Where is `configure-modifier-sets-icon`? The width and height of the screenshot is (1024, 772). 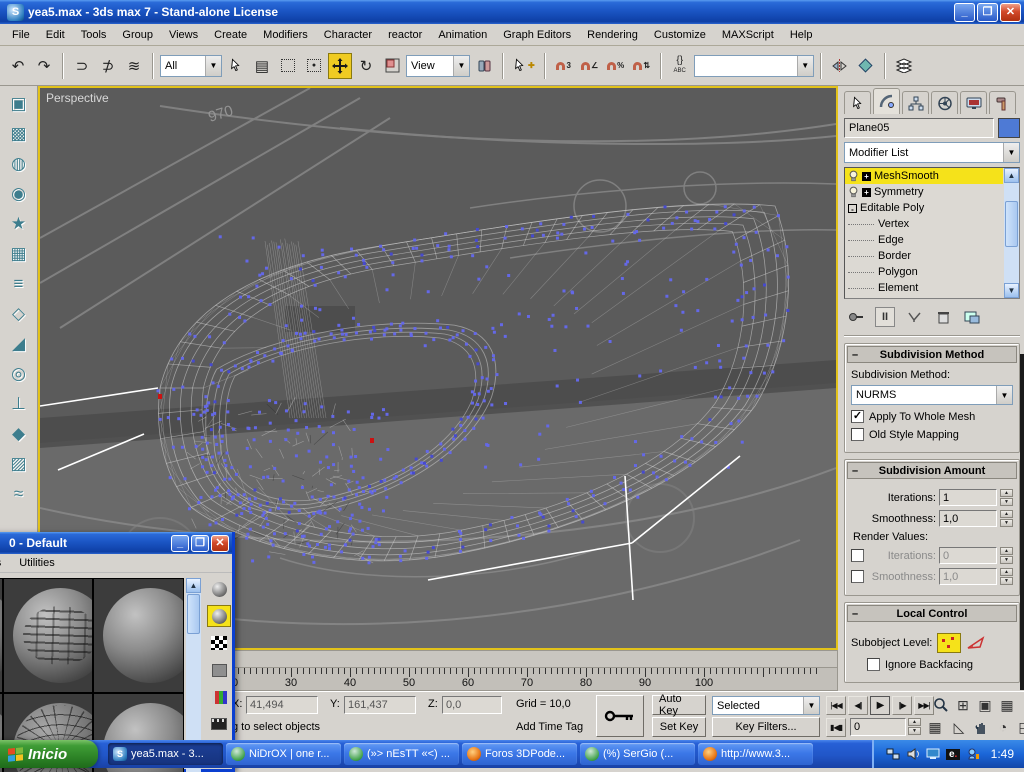
configure-modifier-sets-icon is located at coordinates (972, 317).